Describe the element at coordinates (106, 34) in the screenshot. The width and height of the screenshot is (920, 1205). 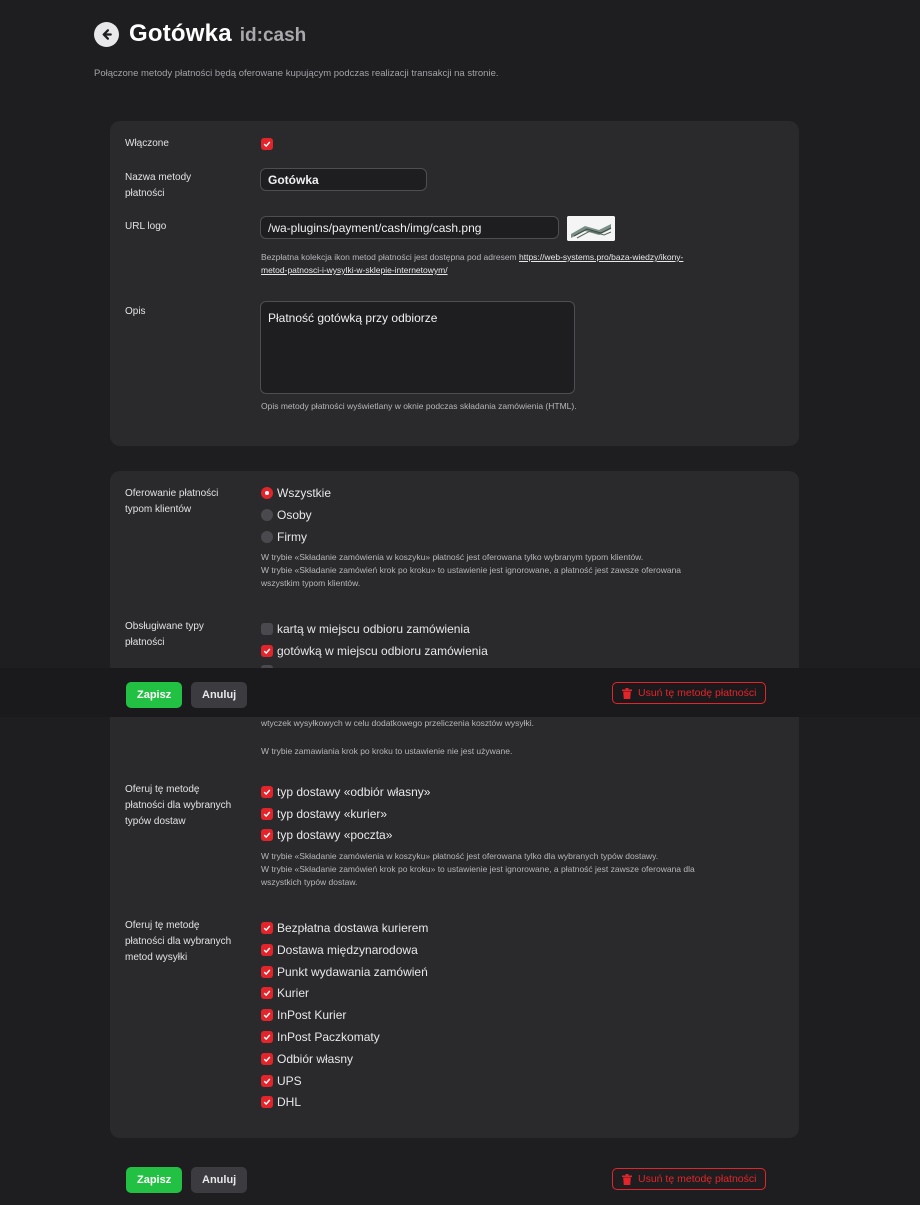
I see `back-arrow-icon` at that location.